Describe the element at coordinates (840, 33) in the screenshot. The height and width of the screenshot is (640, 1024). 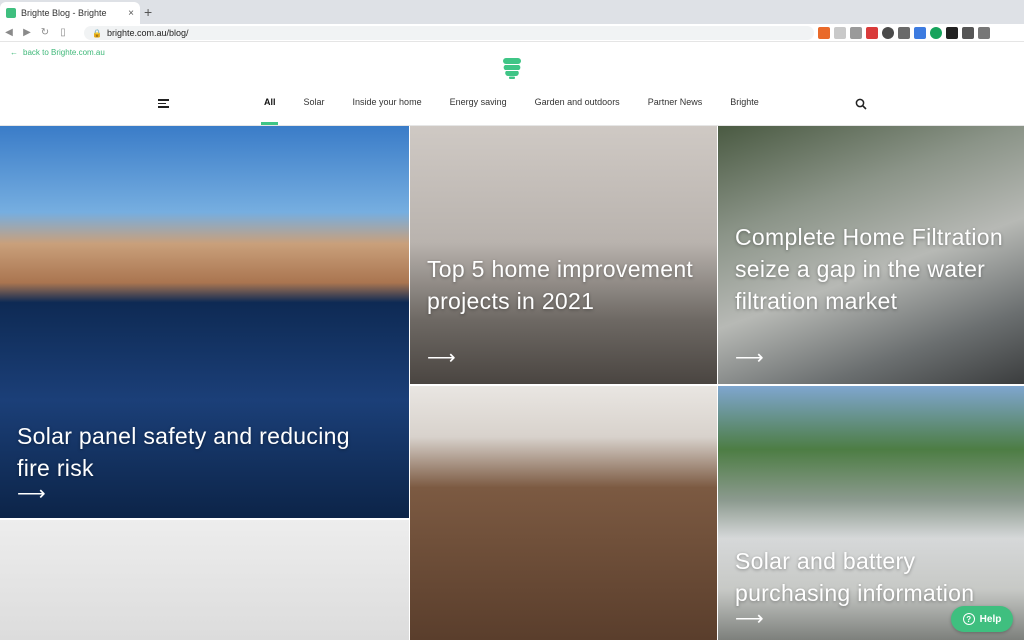
I see `ext-grey-icon` at that location.